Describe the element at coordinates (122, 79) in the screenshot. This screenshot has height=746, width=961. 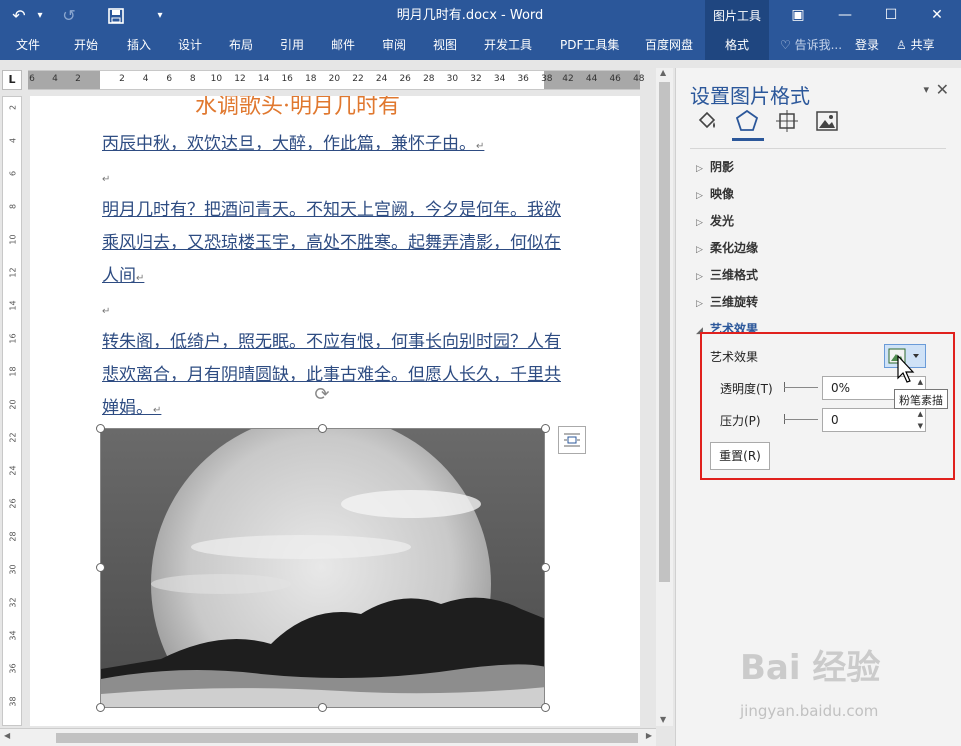
I see `ruler-number: 2` at that location.